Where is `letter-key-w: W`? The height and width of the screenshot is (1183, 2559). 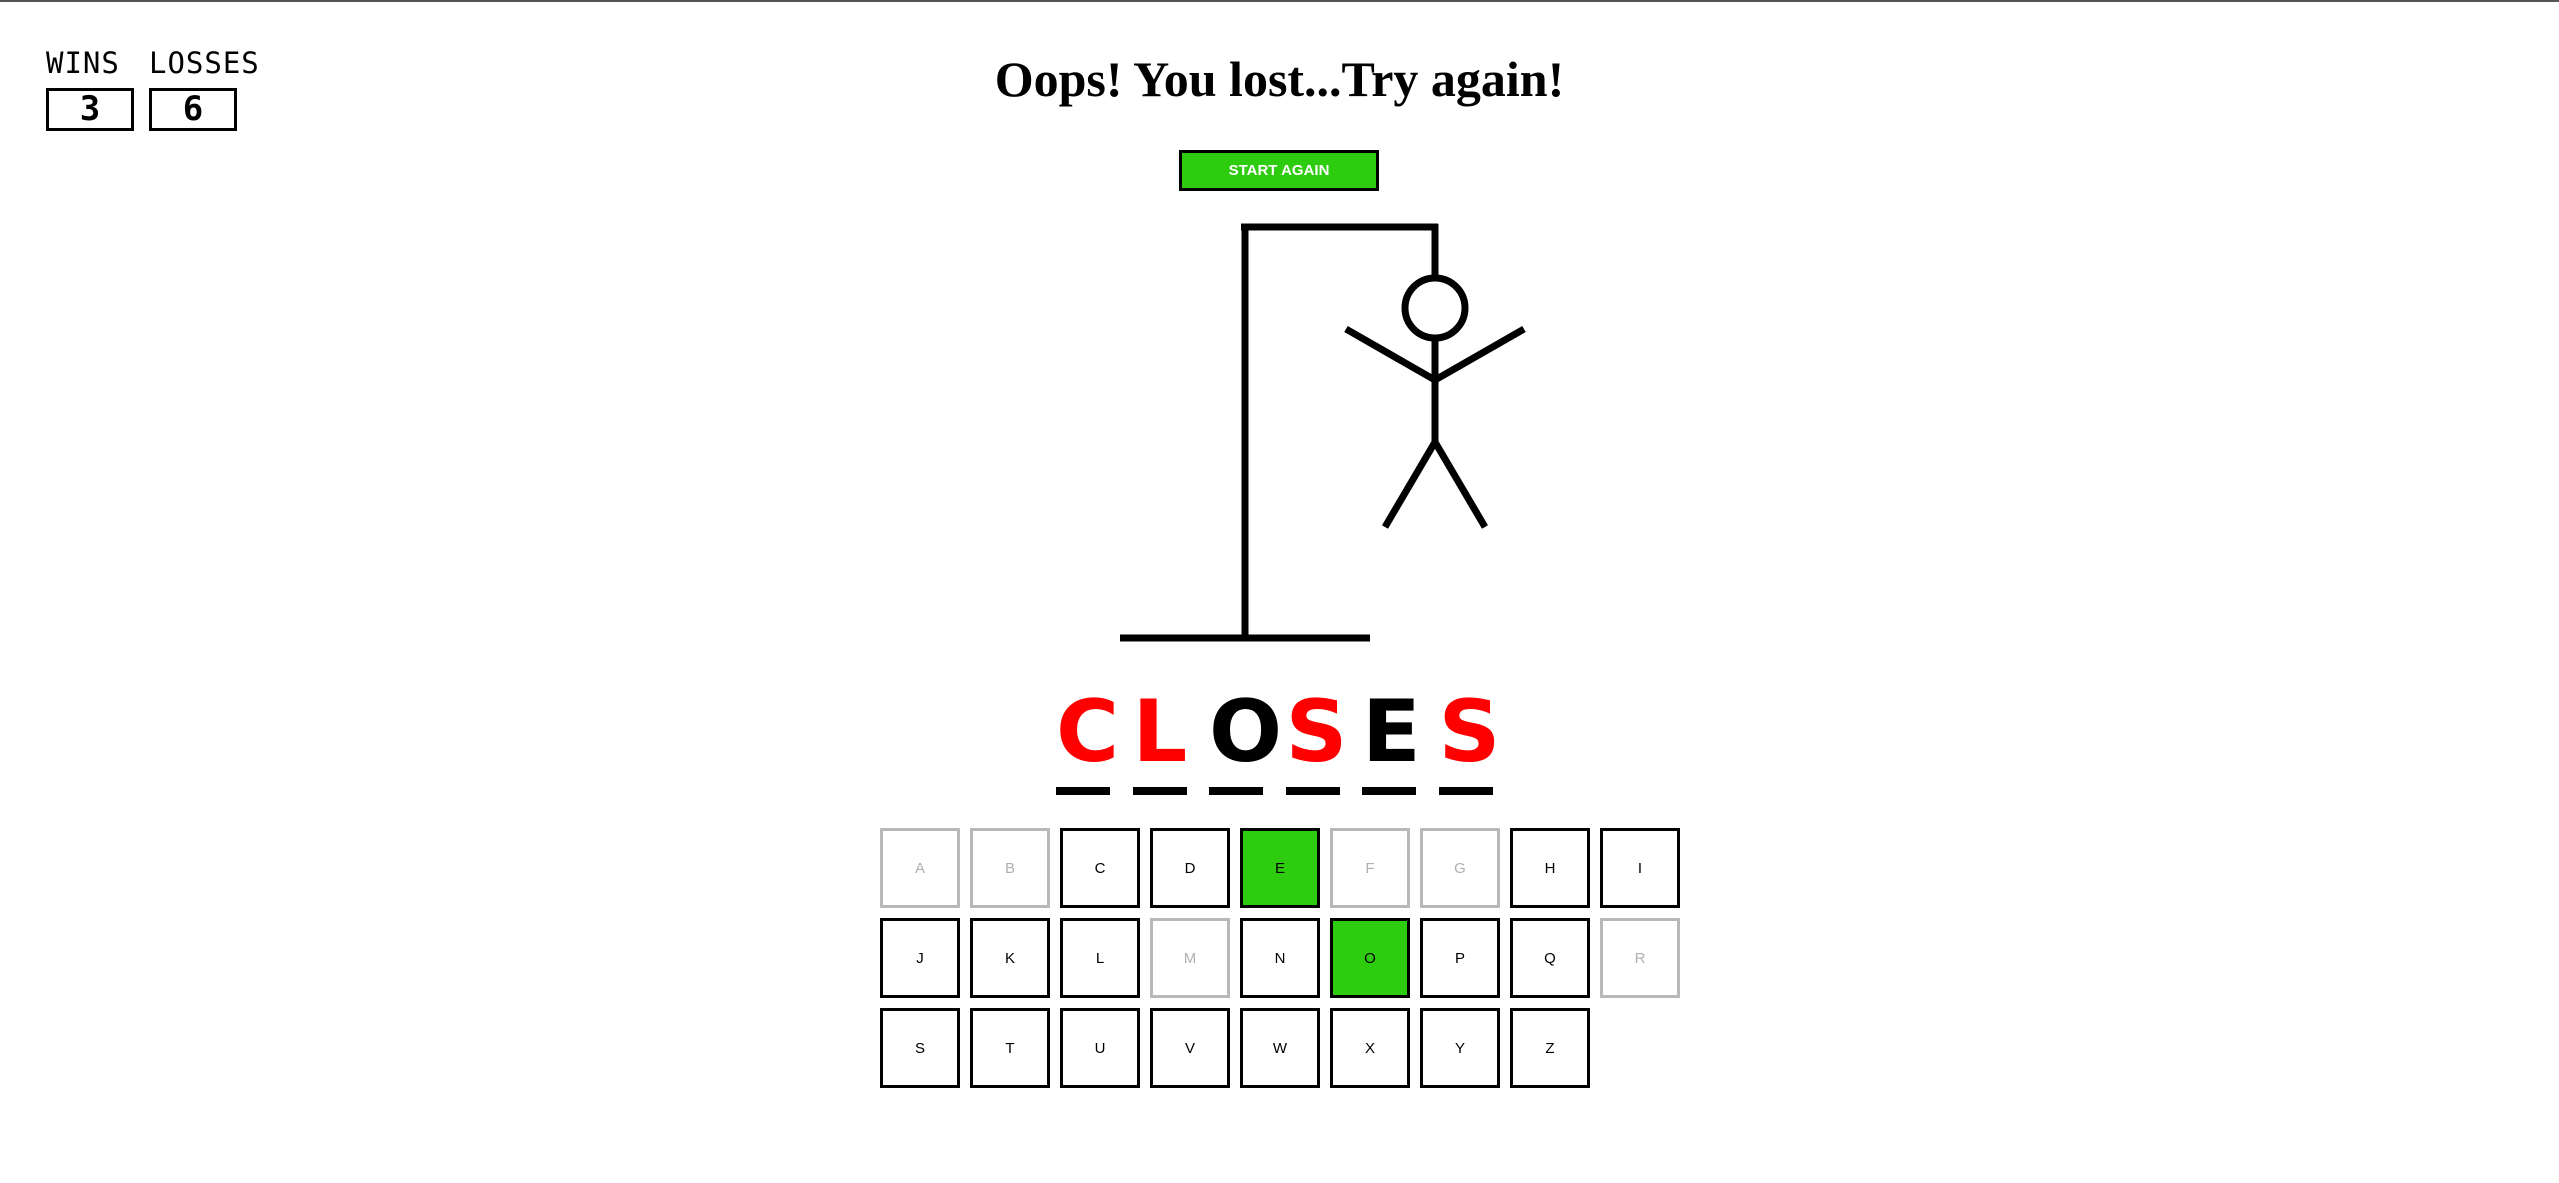
letter-key-w: W is located at coordinates (1280, 1048).